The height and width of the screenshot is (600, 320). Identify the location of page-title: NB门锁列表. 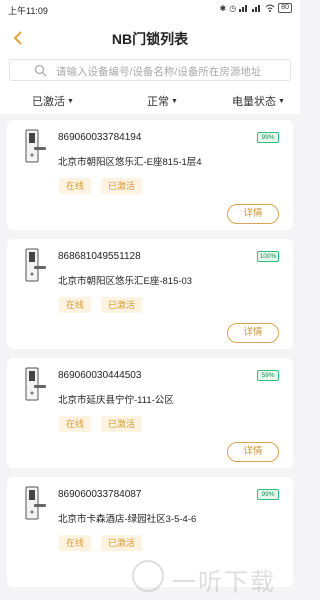
(150, 39).